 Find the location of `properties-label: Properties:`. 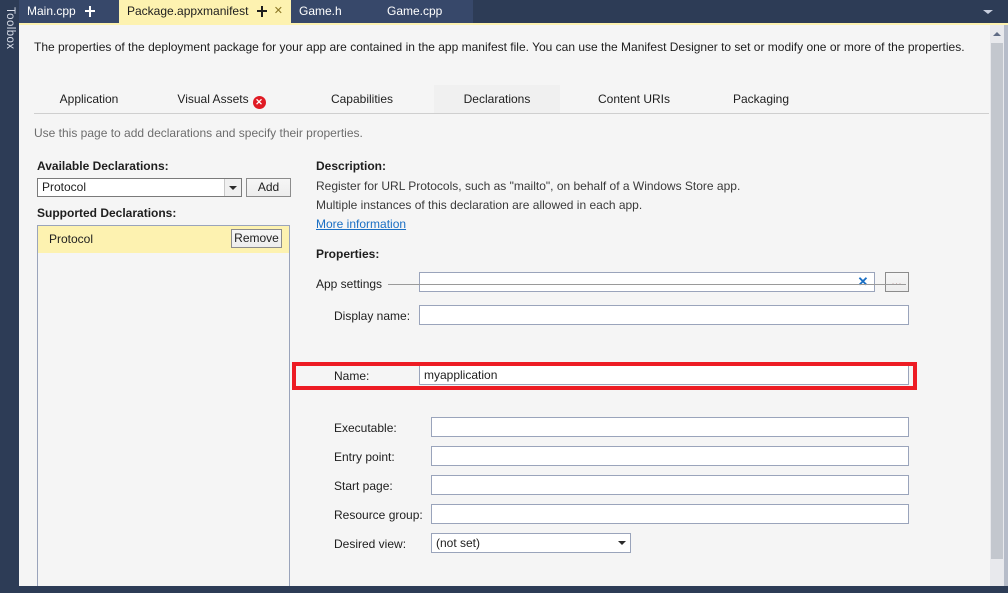

properties-label: Properties: is located at coordinates (348, 254).